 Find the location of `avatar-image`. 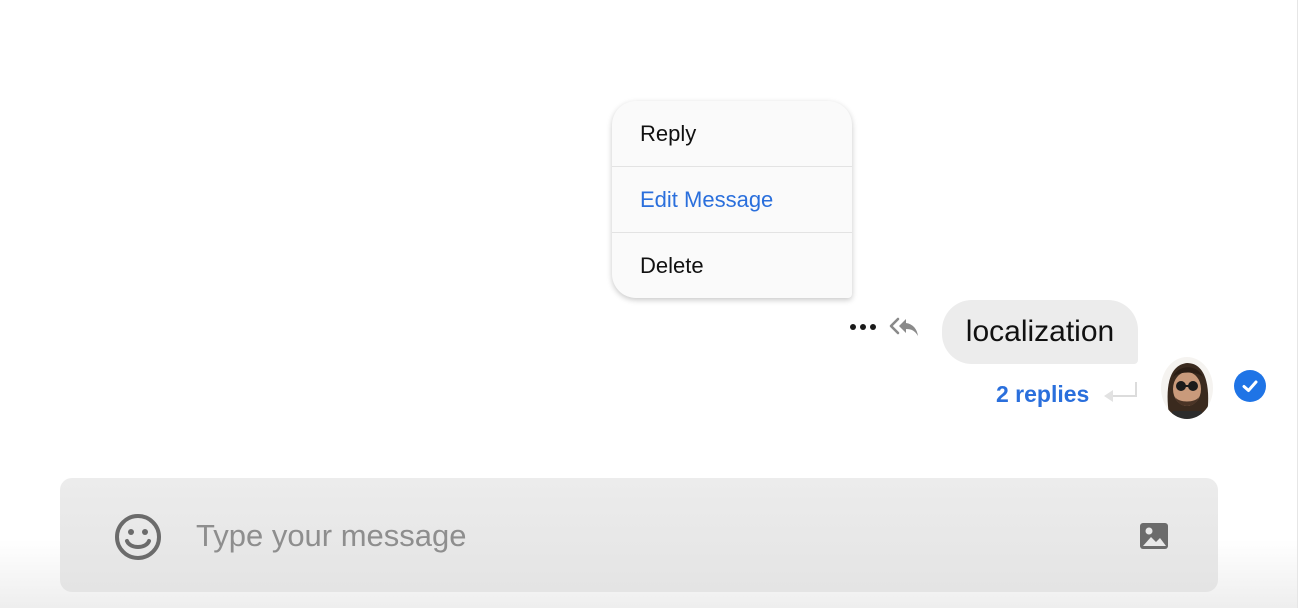

avatar-image is located at coordinates (1187, 388).